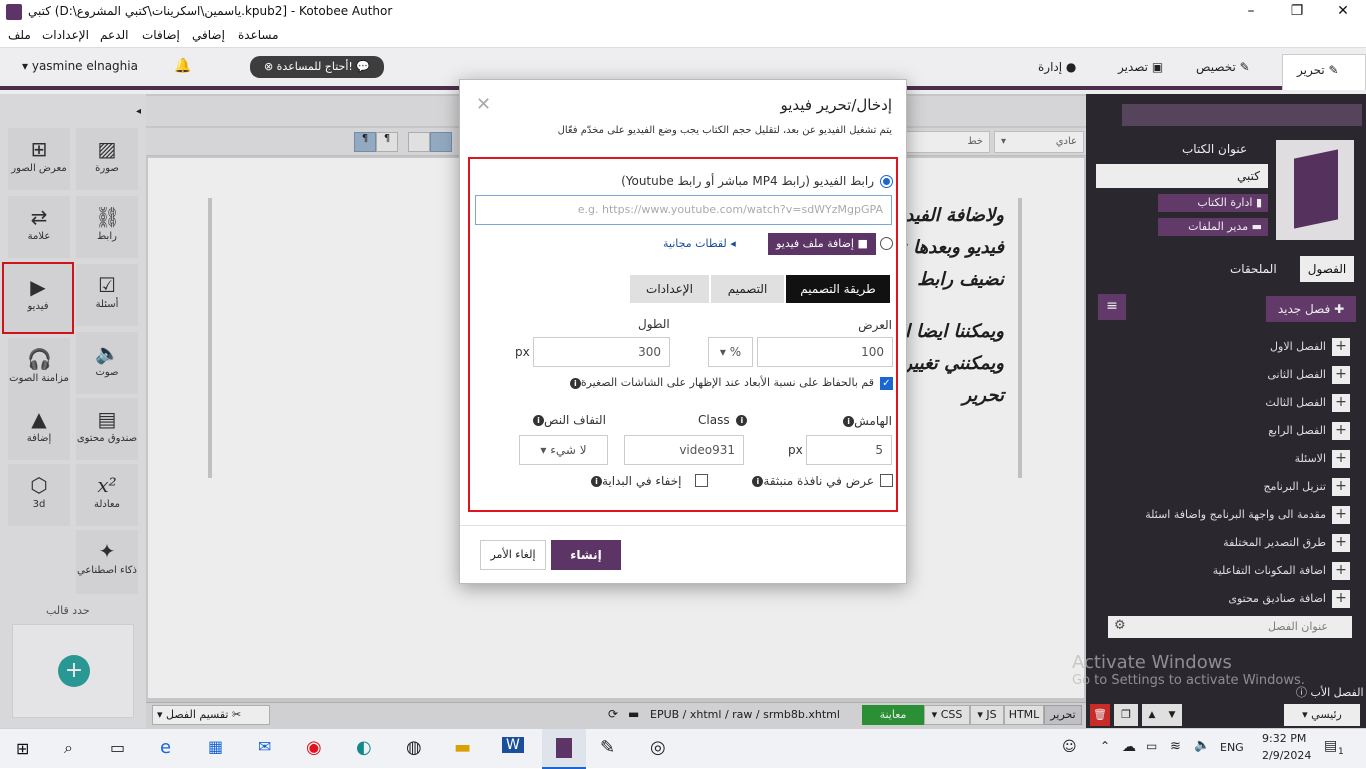  Describe the element at coordinates (1333, 70) in the screenshot. I see `pencil-icon: ✎` at that location.